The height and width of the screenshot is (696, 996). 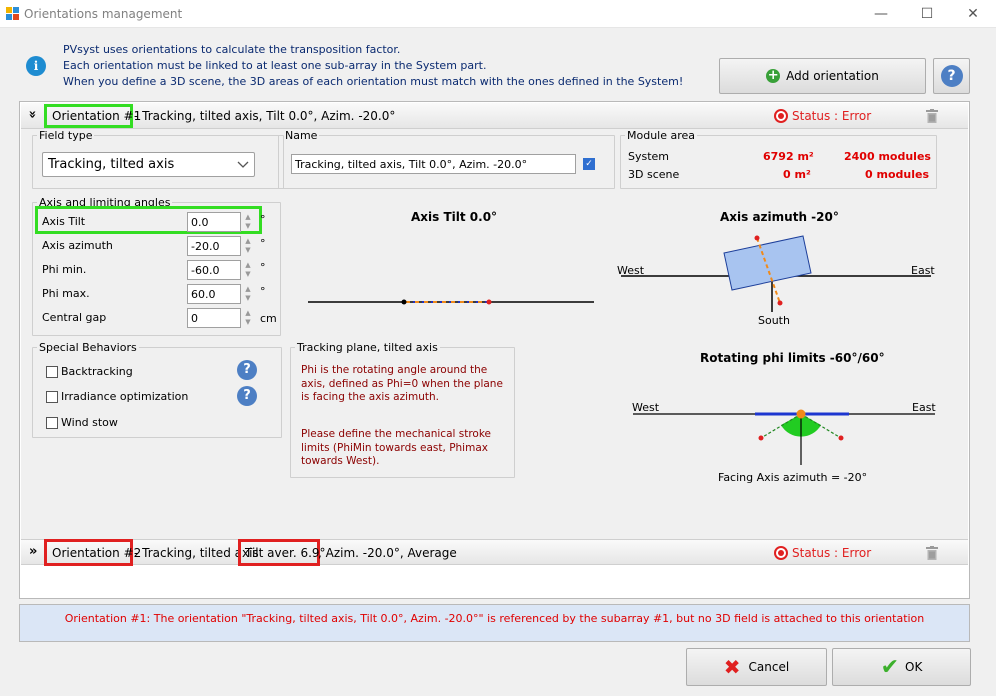 I want to click on expand-icon: », so click(x=33, y=551).